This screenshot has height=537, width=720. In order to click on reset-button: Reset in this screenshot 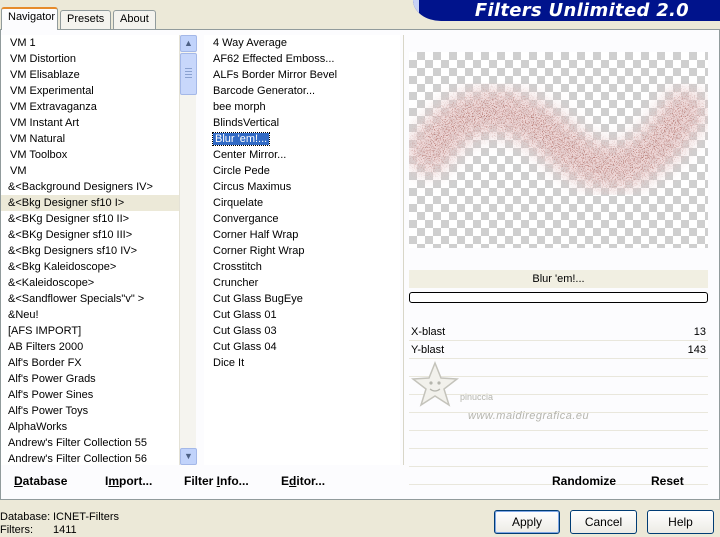, I will do `click(667, 481)`.